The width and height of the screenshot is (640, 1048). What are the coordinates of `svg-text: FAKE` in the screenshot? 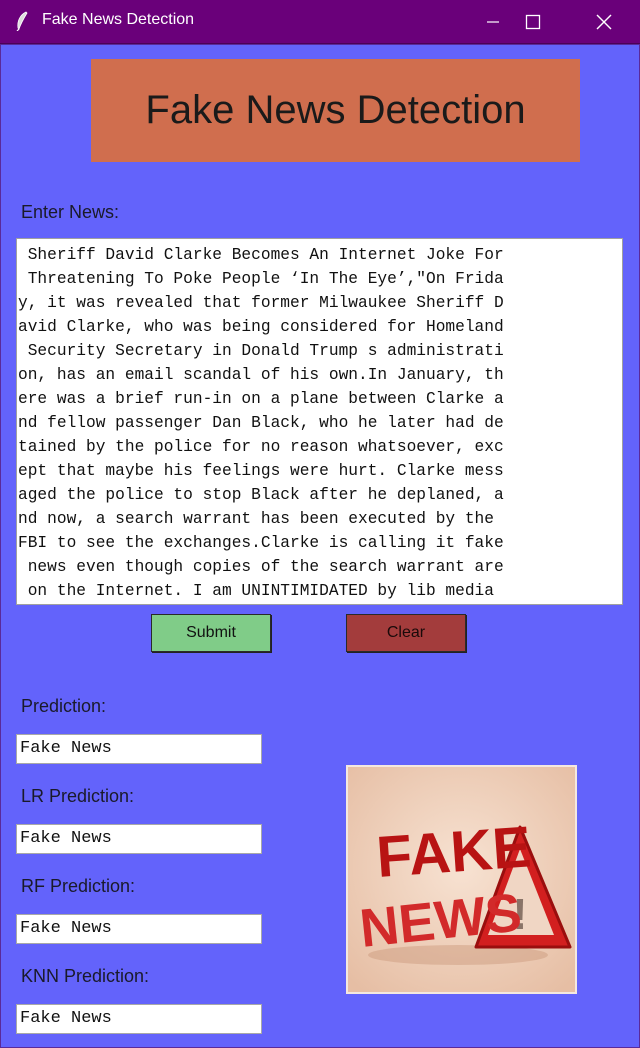 It's located at (453, 852).